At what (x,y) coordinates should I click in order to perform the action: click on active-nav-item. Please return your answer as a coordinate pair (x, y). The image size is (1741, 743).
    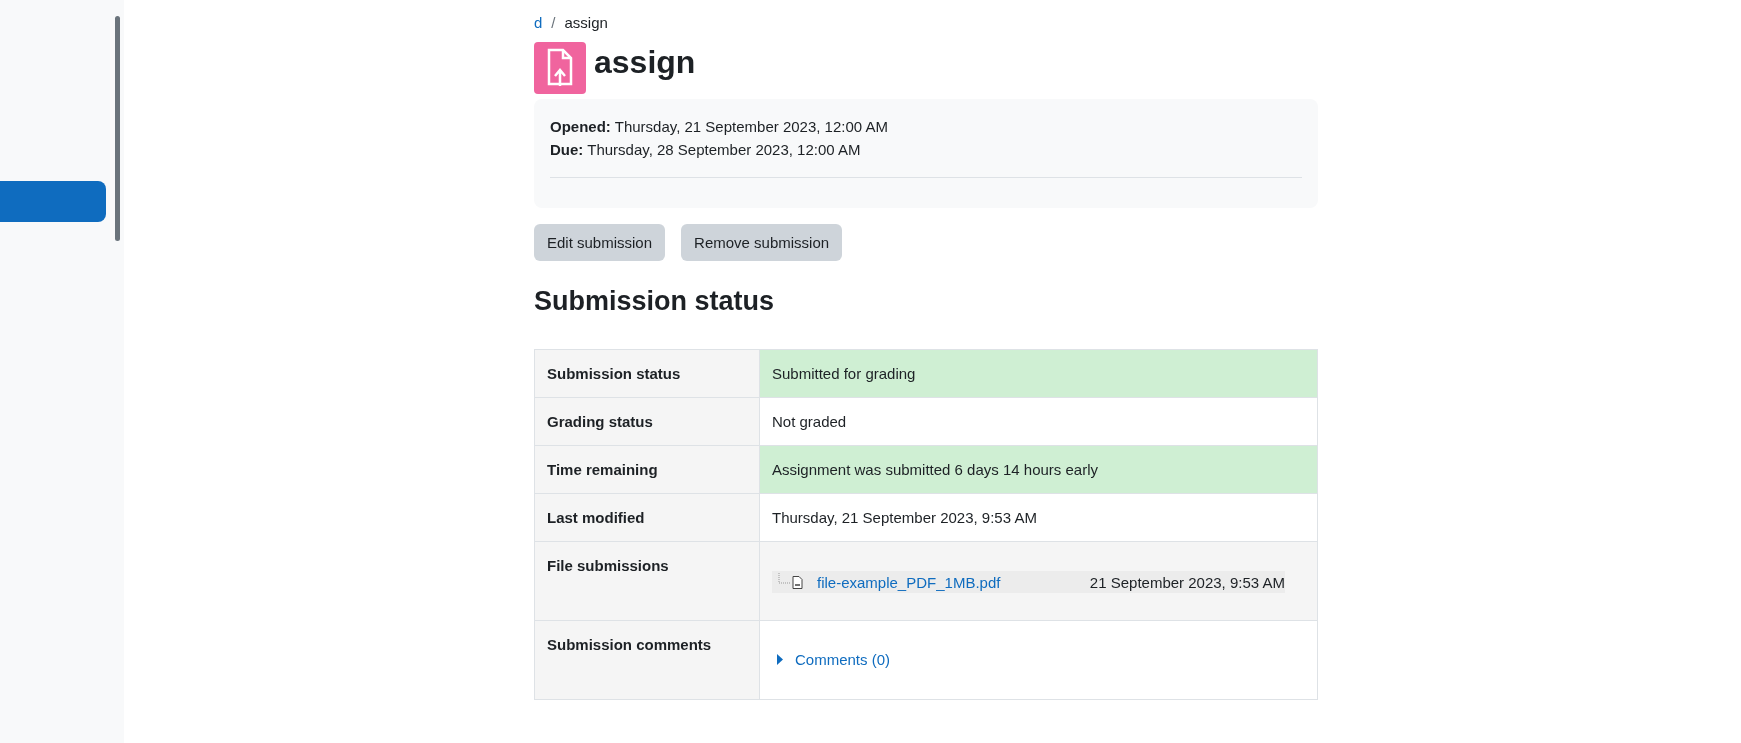
    Looking at the image, I should click on (53, 201).